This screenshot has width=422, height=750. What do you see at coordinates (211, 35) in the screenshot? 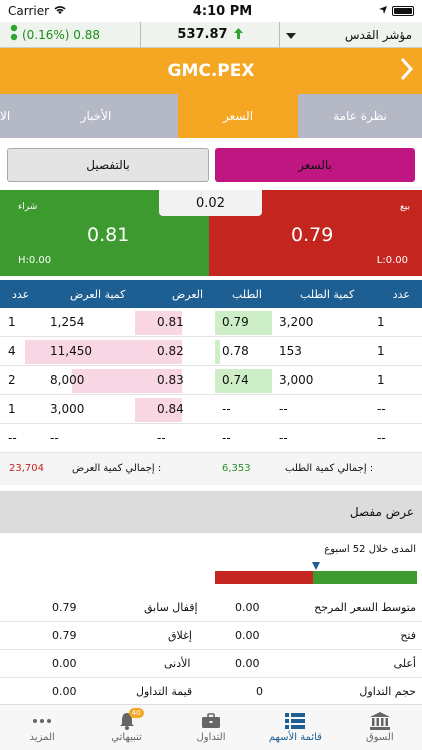
I see `index-ticker: (0.16%) 0.88 537.87 مؤشر القدس` at bounding box center [211, 35].